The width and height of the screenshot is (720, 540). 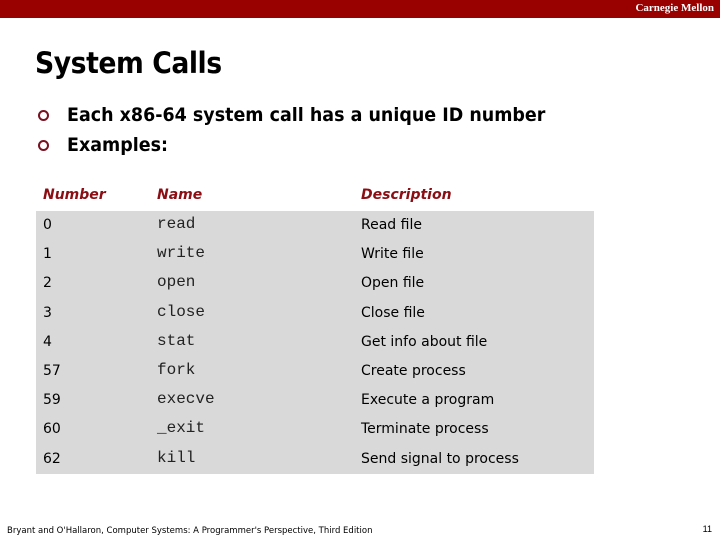 What do you see at coordinates (315, 225) in the screenshot?
I see `table-row: 0 read Read file` at bounding box center [315, 225].